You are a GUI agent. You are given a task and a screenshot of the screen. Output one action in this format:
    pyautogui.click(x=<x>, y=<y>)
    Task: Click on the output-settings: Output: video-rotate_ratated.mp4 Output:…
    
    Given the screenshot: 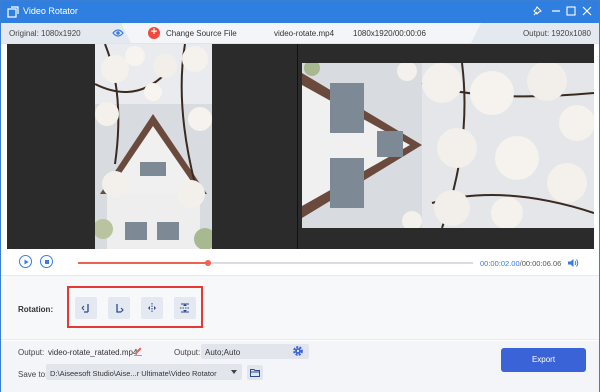 What is the action you would take?
    pyautogui.click(x=300, y=366)
    